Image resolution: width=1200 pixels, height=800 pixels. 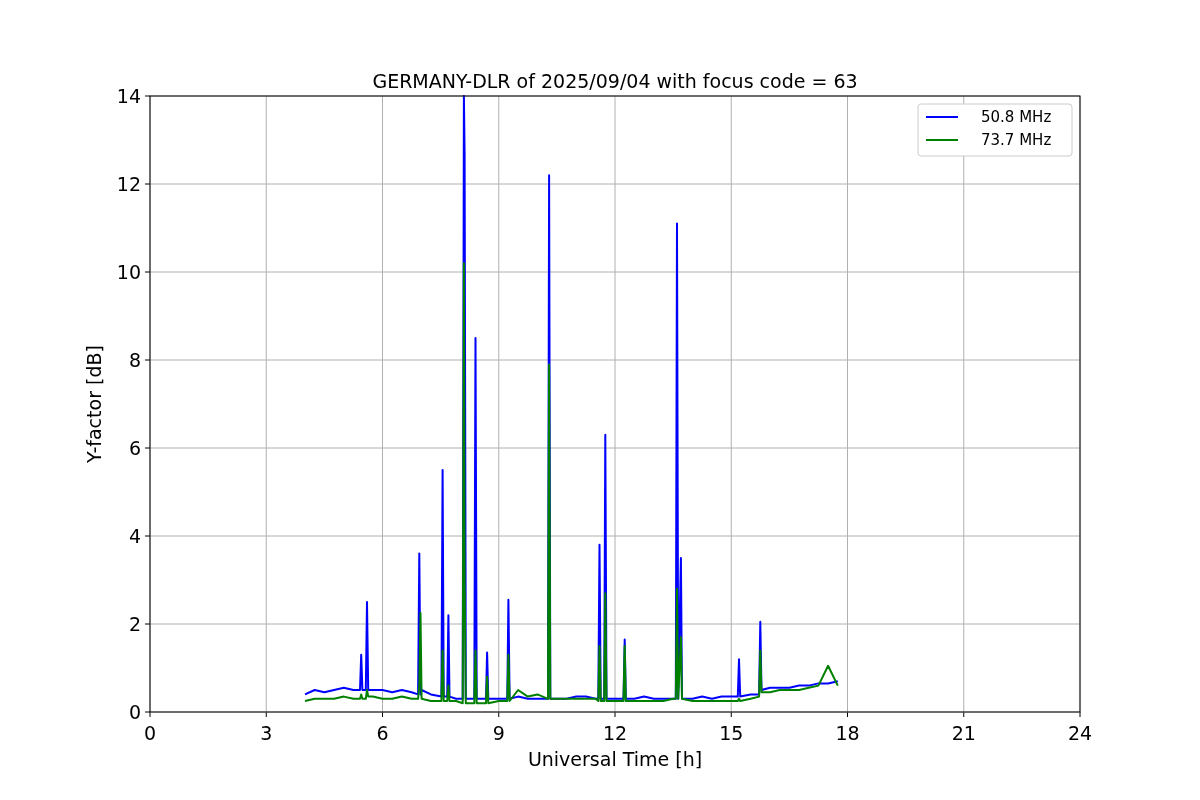 What do you see at coordinates (615, 81) in the screenshot?
I see `chart-title: GERMANY-DLR of 2025/09/04 with focus code = 63` at bounding box center [615, 81].